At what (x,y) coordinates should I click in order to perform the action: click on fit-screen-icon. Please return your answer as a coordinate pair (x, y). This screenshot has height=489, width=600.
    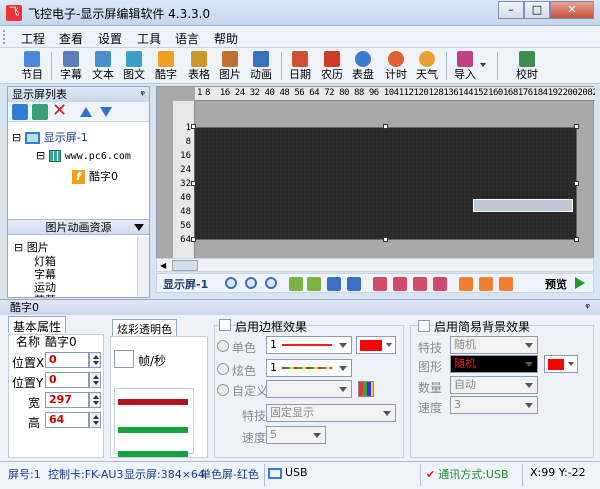
    Looking at the image, I should click on (506, 284).